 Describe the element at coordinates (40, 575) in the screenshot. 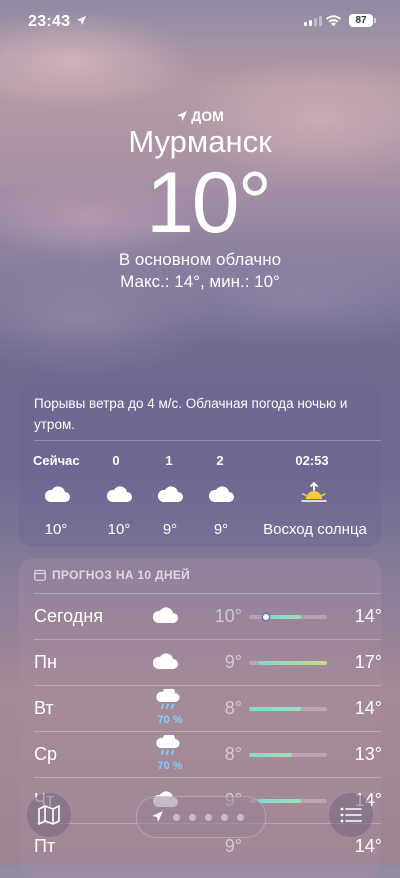

I see `calendar-icon` at that location.